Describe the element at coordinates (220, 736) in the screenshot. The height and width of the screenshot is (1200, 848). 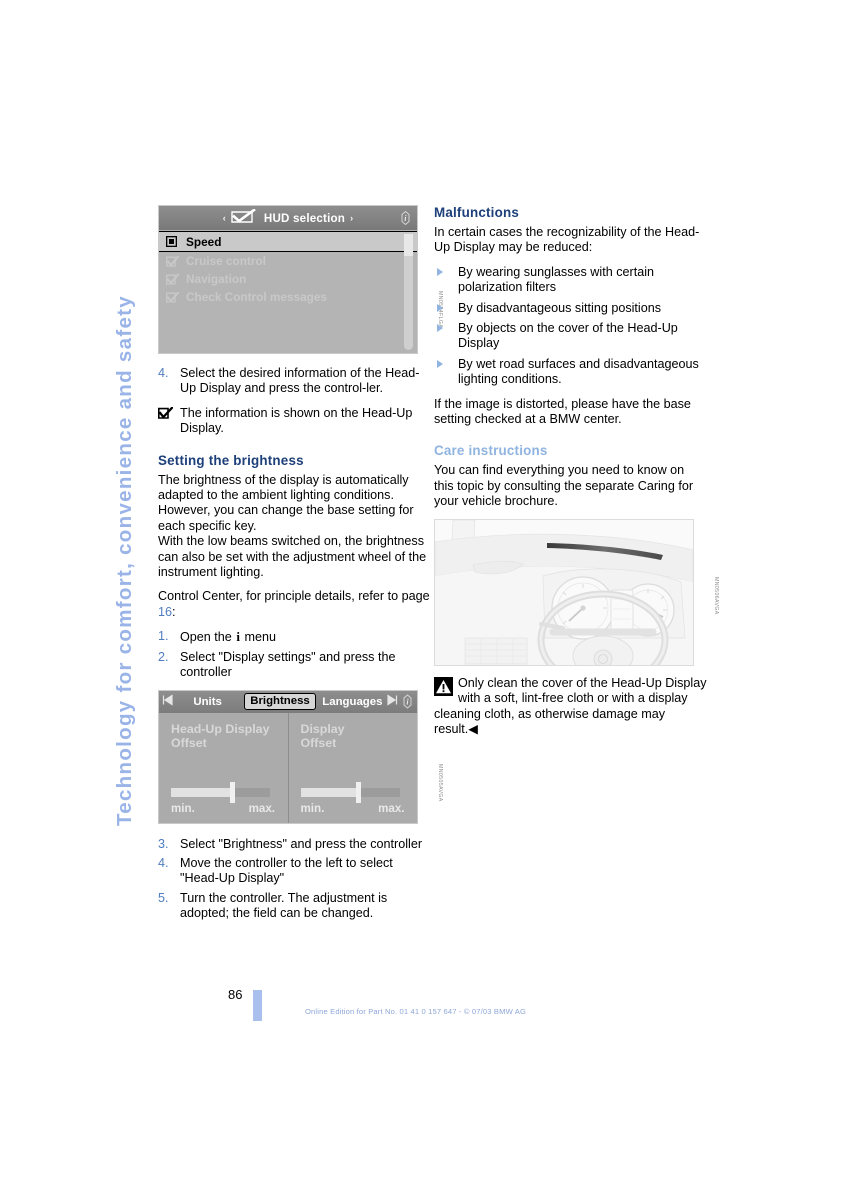
I see `brightness-cell-title: Head-Up Display Offset` at that location.